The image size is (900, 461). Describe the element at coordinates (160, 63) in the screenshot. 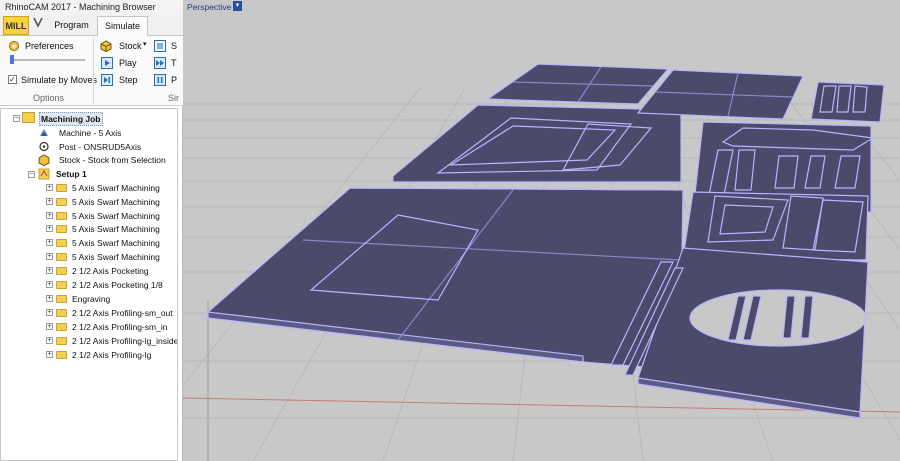

I see `fast-forward-icon` at that location.